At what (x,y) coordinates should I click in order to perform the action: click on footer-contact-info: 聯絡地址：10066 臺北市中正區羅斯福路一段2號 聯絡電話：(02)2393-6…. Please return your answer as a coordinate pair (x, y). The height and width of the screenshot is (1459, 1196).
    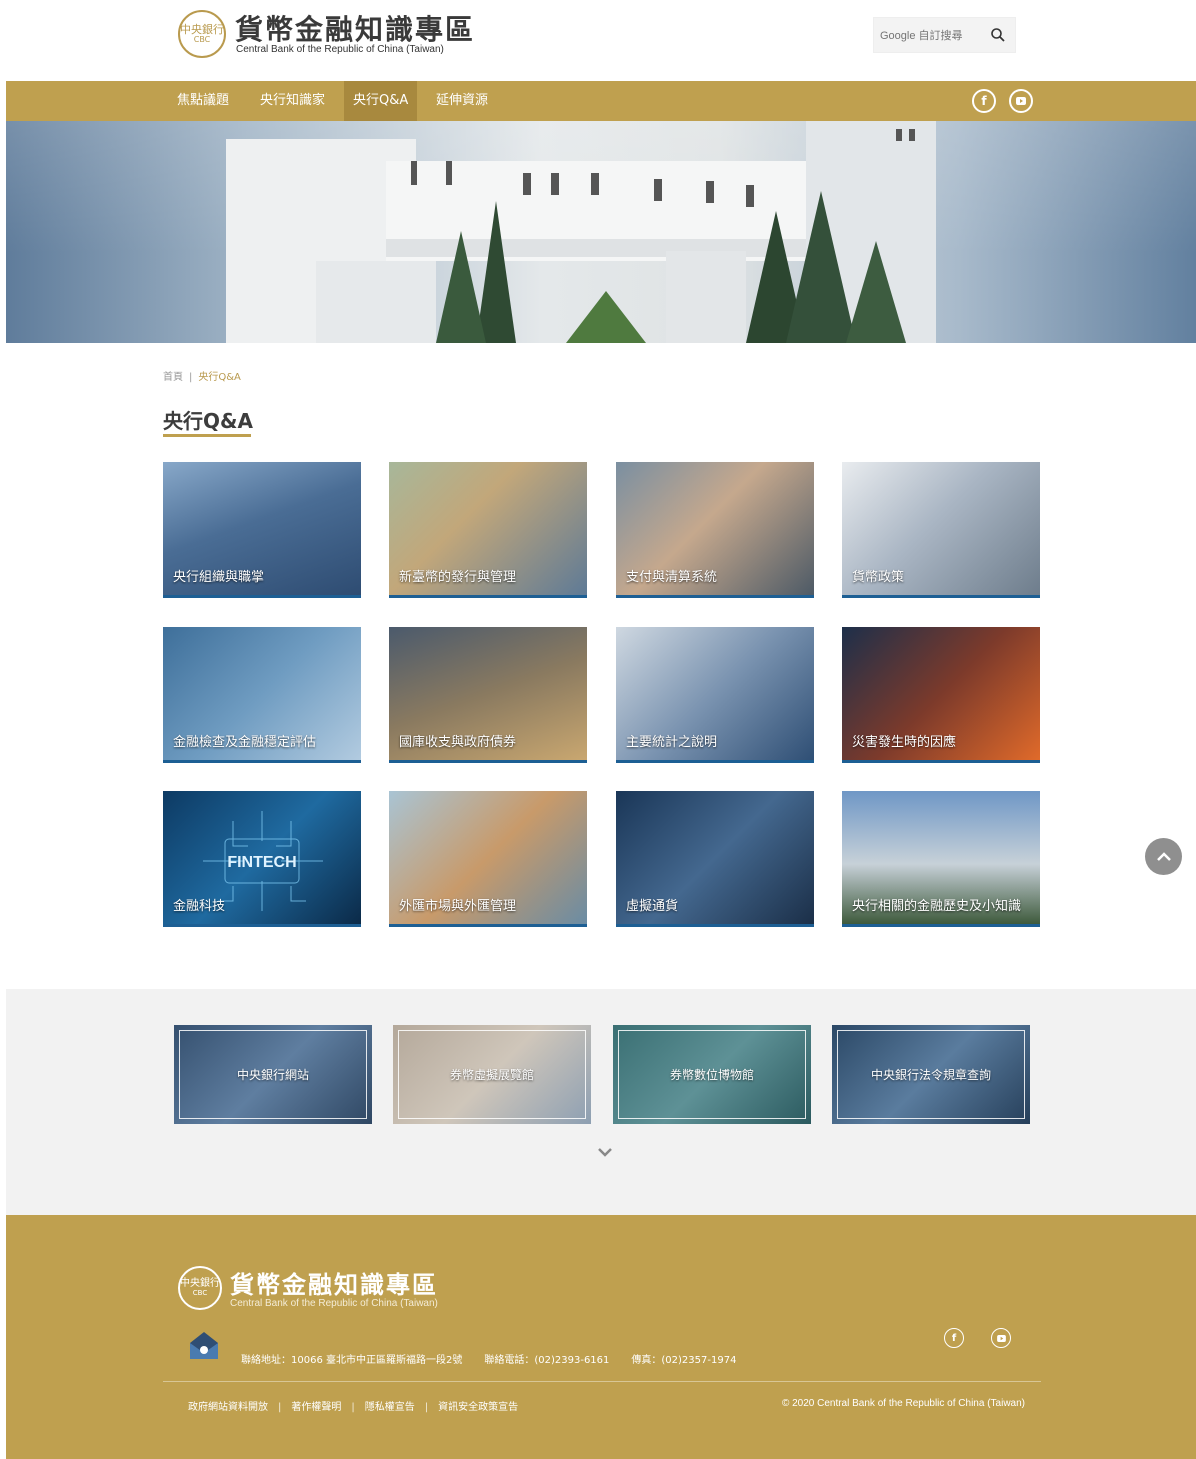
    Looking at the image, I should click on (499, 1358).